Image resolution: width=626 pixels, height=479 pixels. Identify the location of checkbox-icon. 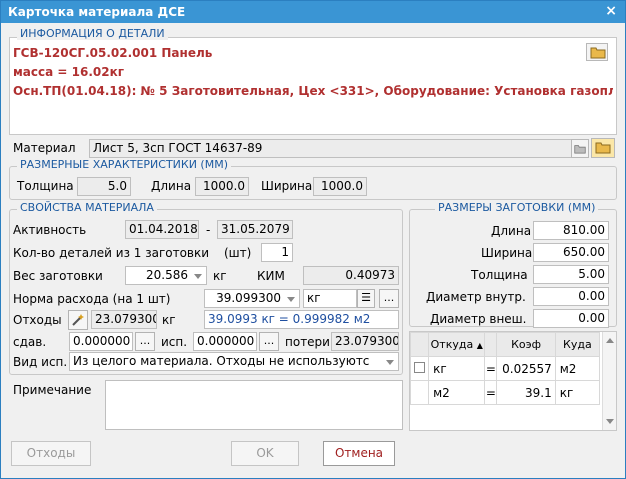
(420, 367).